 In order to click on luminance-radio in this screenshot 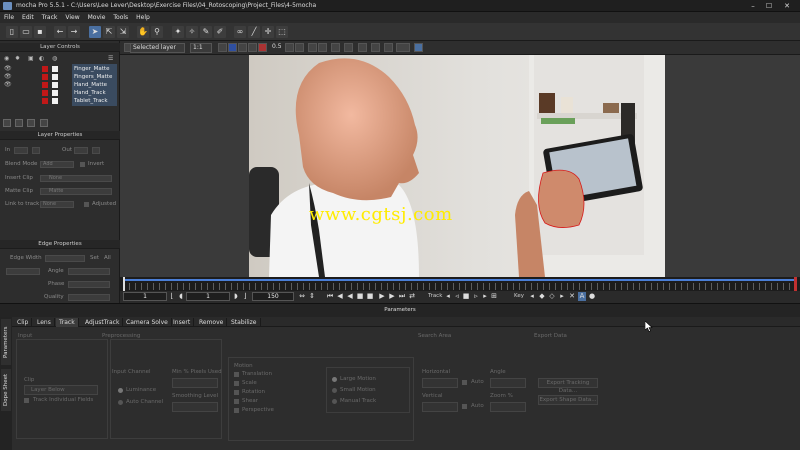, I will do `click(120, 390)`.